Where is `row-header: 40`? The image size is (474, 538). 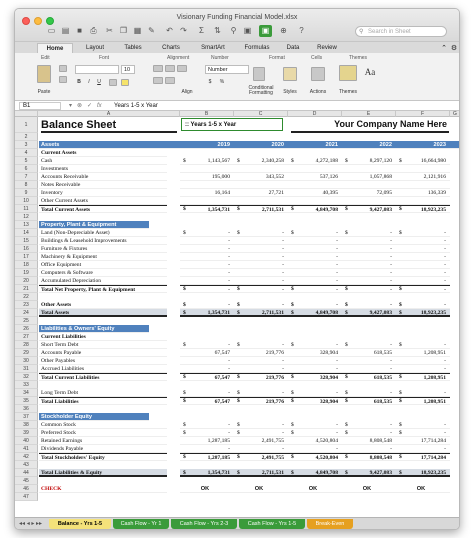
row-header: 40 is located at coordinates (26, 441).